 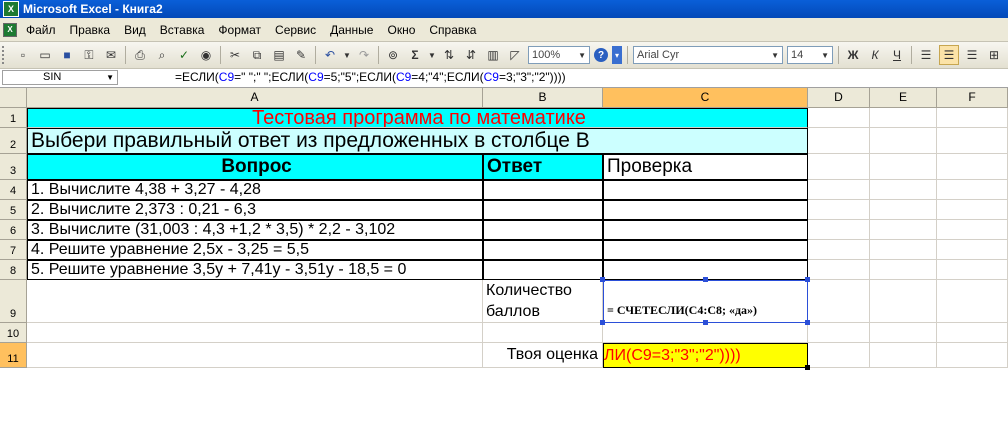 I want to click on row-header-7: 7, so click(x=13, y=250).